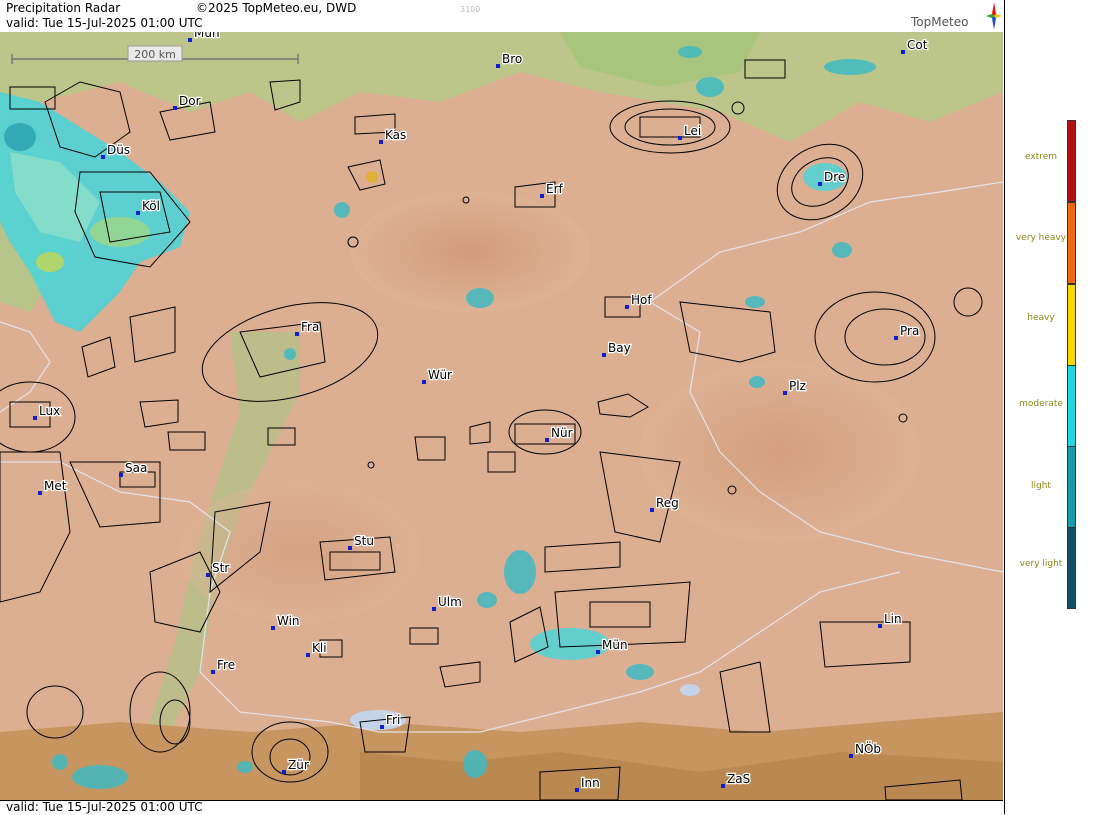 The height and width of the screenshot is (815, 1095). What do you see at coordinates (55, 486) in the screenshot?
I see `city-label: Met` at bounding box center [55, 486].